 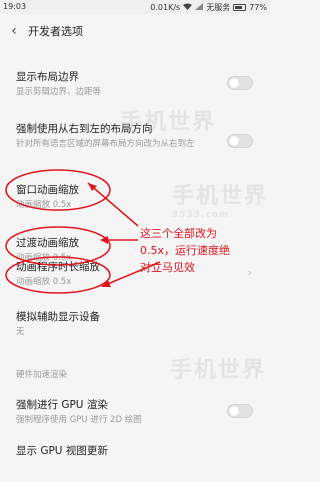 I want to click on section-header-hardware: 硬件加速渲染, so click(x=42, y=375).